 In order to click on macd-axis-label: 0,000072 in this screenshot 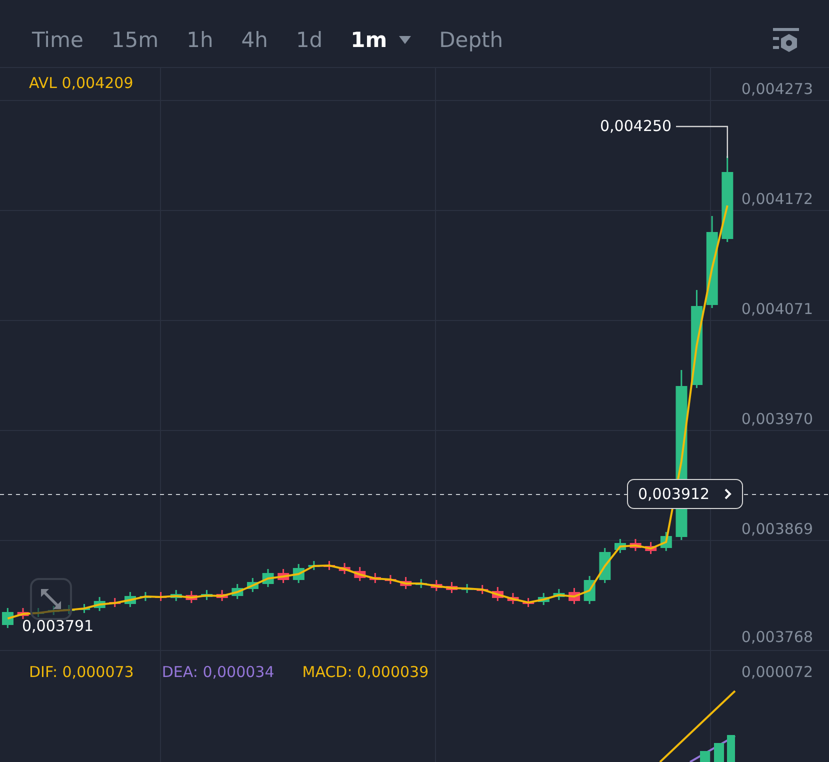, I will do `click(777, 672)`.